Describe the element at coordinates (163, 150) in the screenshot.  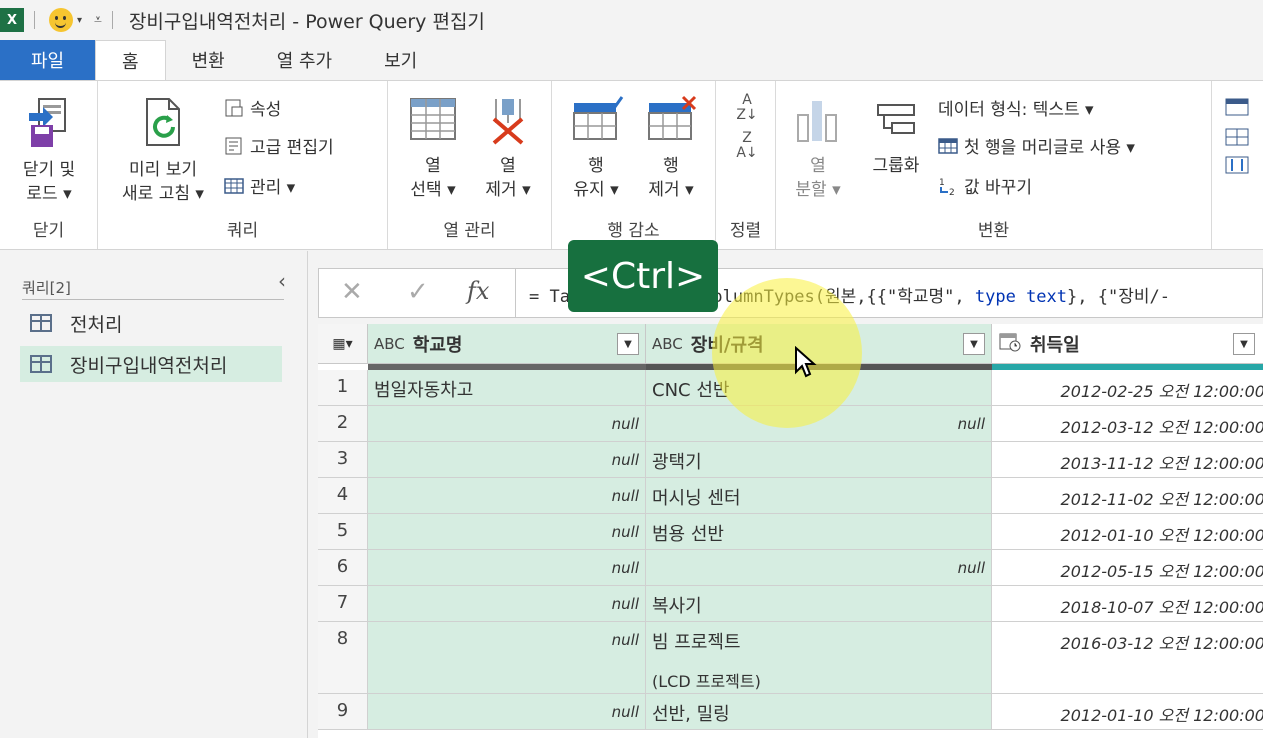
I see `refresh-preview-button: 미리 보기 새로 고침 ▾` at that location.